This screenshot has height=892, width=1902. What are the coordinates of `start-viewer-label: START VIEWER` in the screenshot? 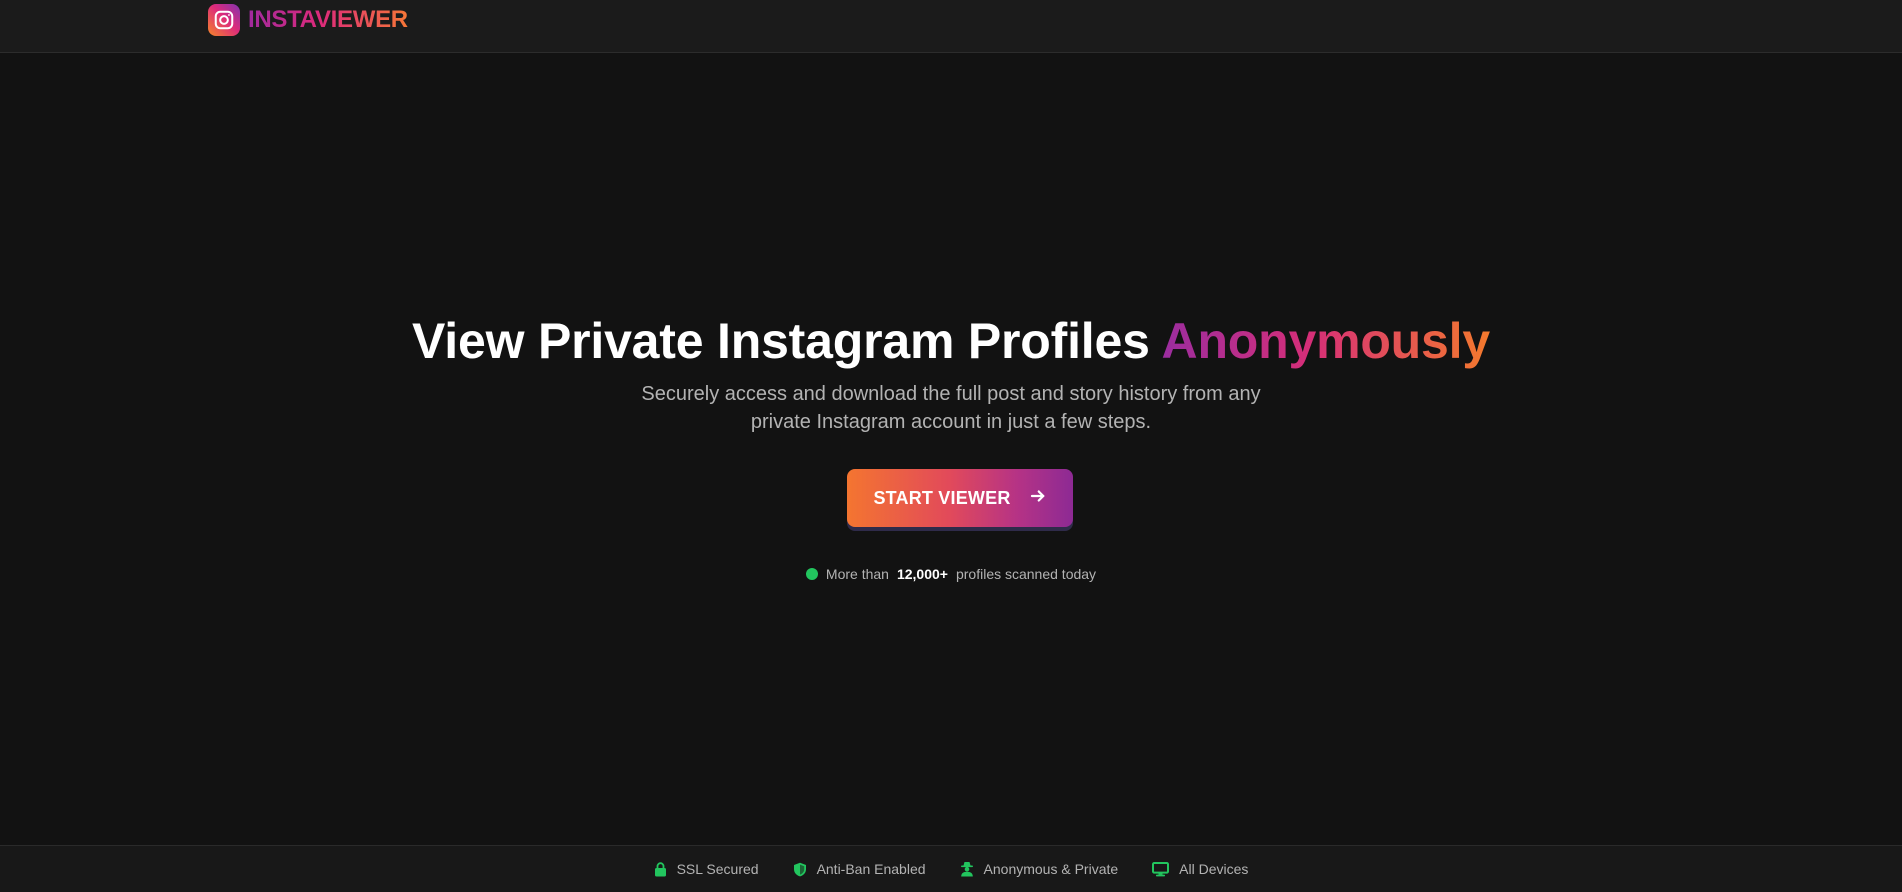 It's located at (942, 497).